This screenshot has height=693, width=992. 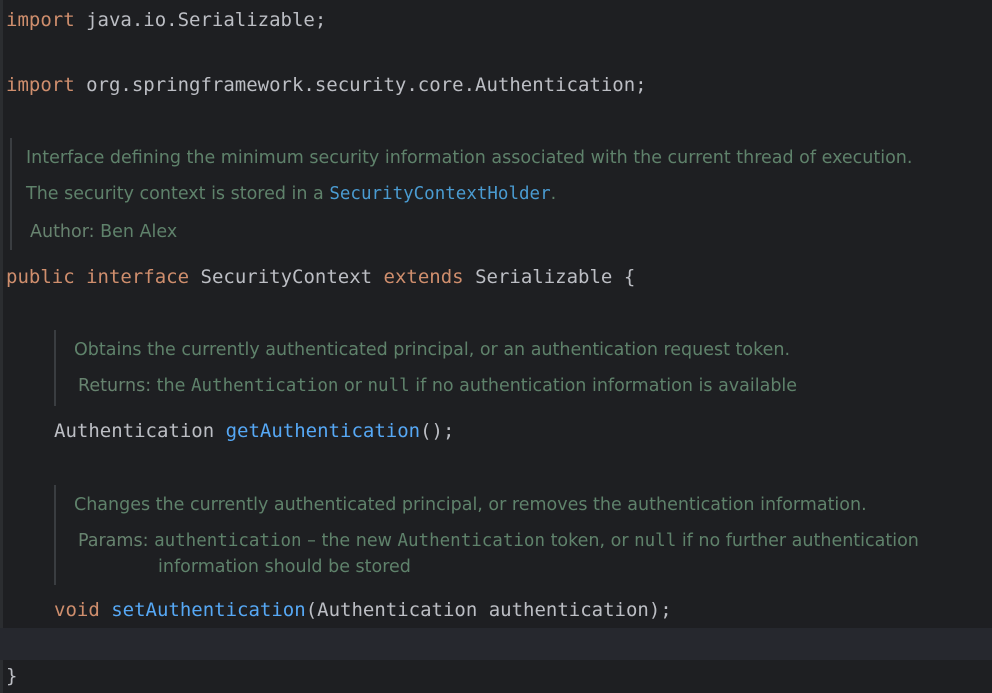 What do you see at coordinates (178, 194) in the screenshot?
I see `doc-text: The security context is stored in a` at bounding box center [178, 194].